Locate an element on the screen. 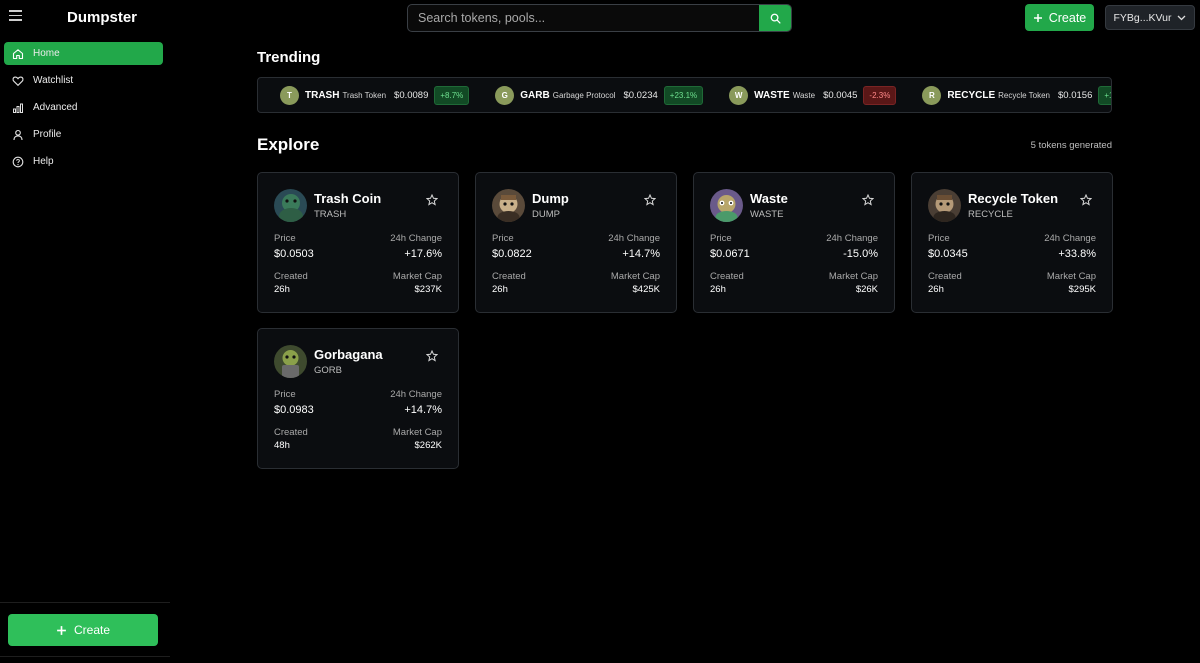 The image size is (1200, 663). change-badge: +8.7% is located at coordinates (452, 95).